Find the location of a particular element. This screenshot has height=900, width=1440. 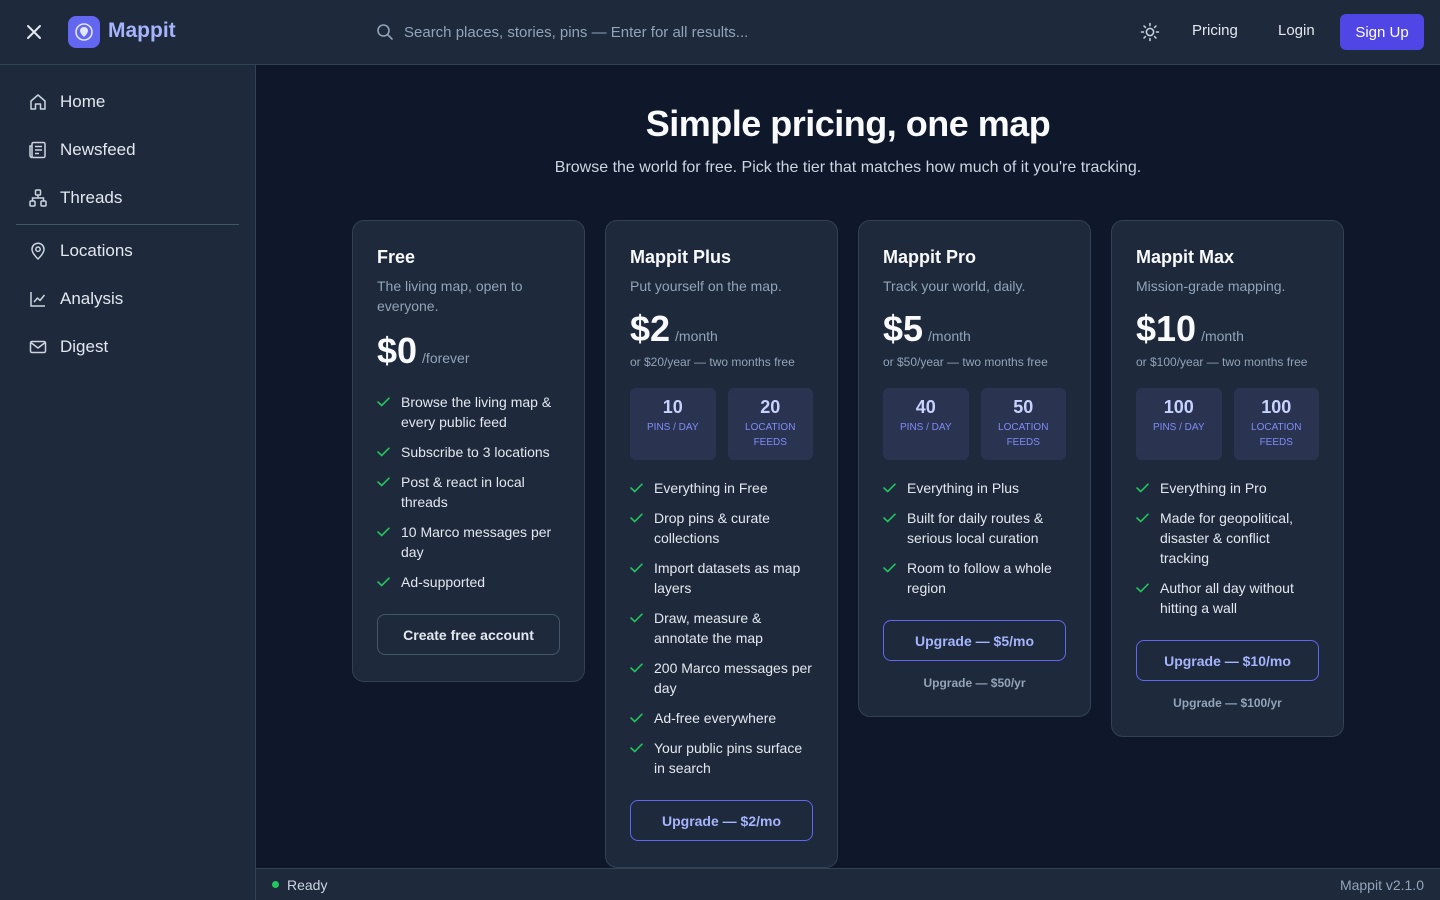

quota-pins: 10 PINS / DAY is located at coordinates (673, 424).